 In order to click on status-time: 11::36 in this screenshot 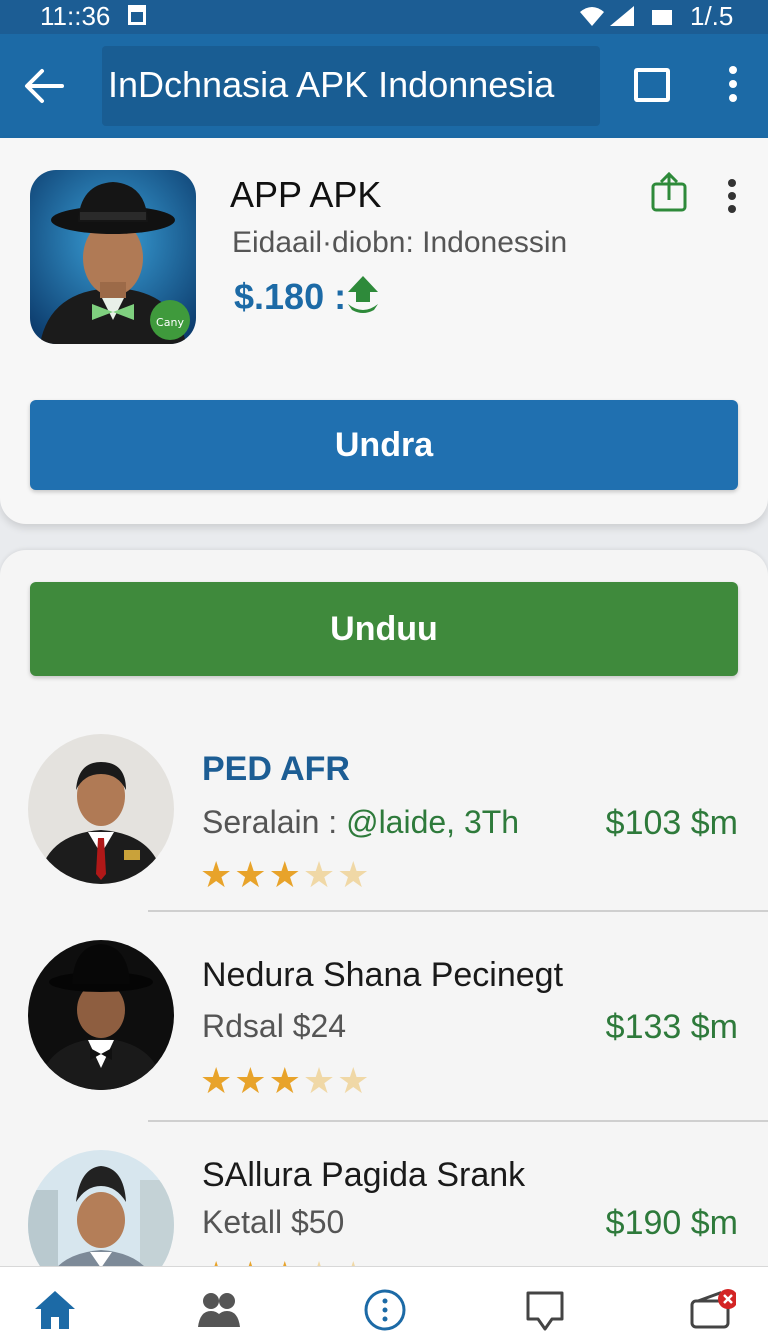, I will do `click(75, 16)`.